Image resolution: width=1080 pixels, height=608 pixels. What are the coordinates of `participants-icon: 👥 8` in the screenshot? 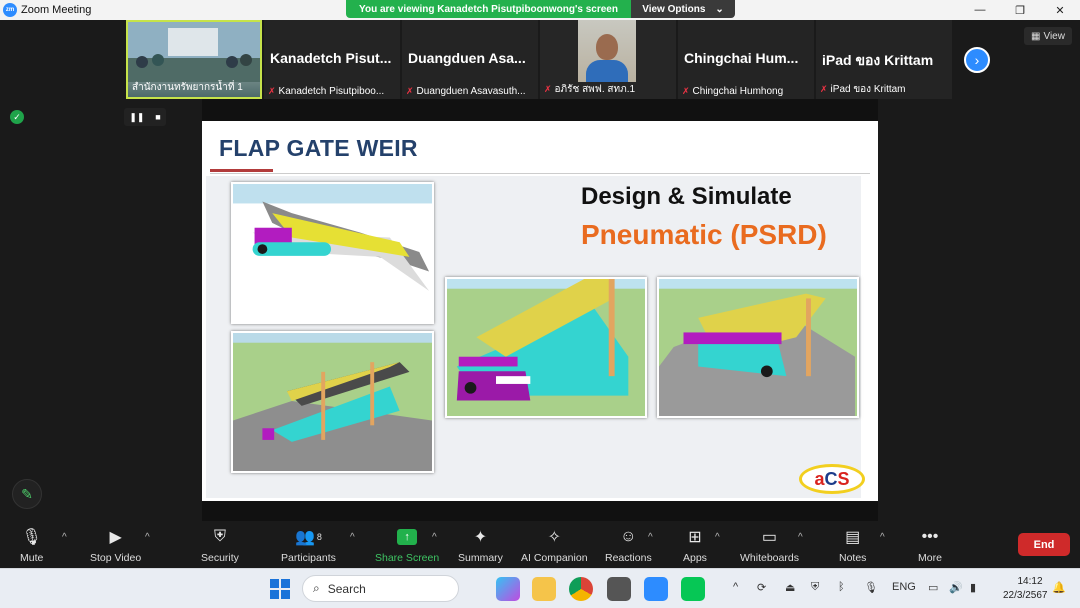 It's located at (308, 537).